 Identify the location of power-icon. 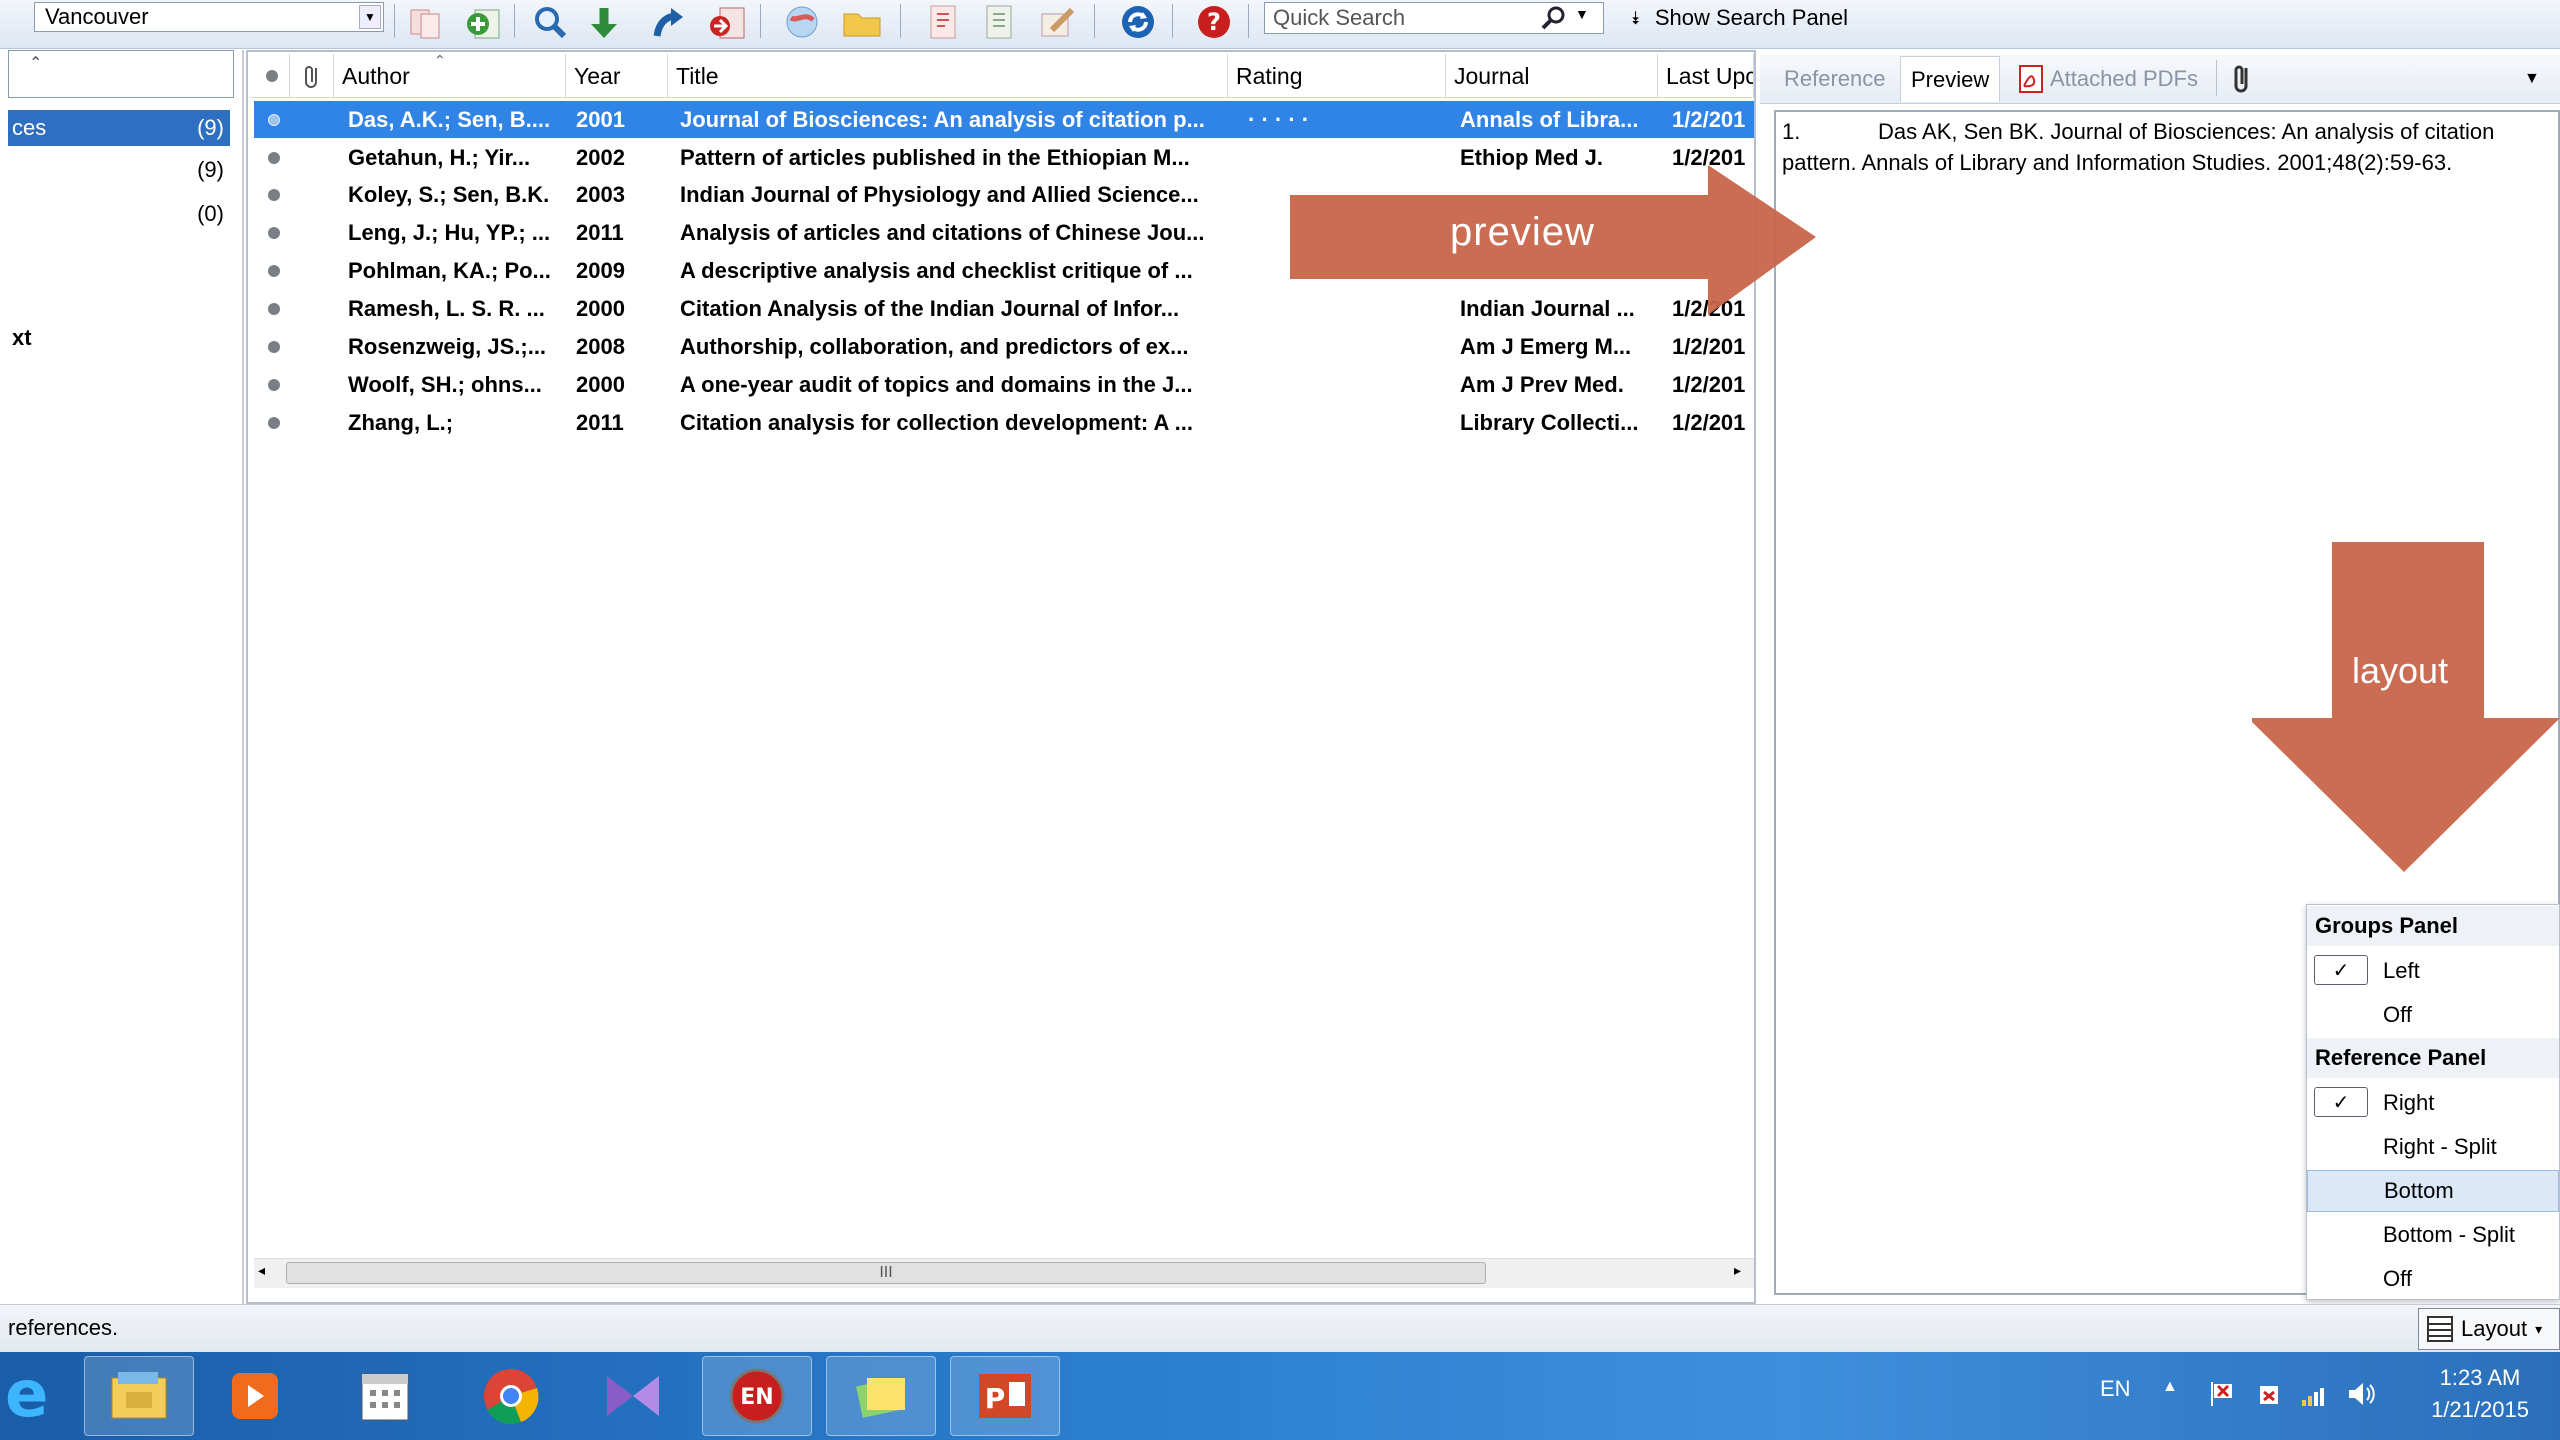
(2269, 1396).